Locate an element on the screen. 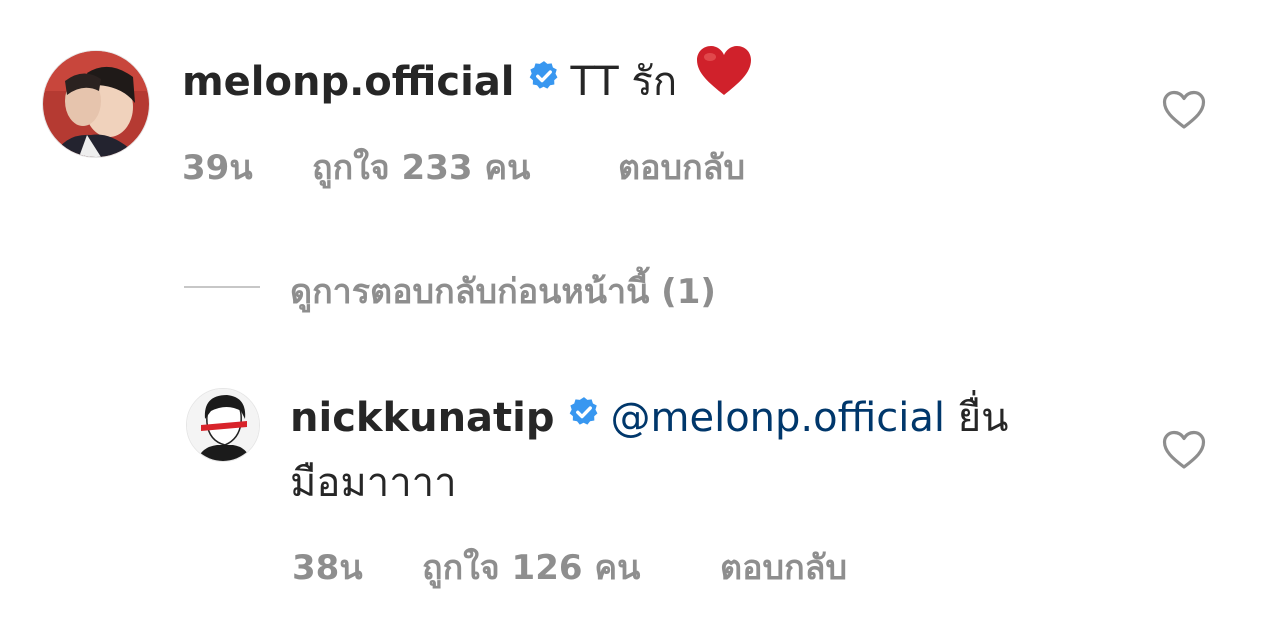 Image resolution: width=1280 pixels, height=638 pixels. divider is located at coordinates (222, 287).